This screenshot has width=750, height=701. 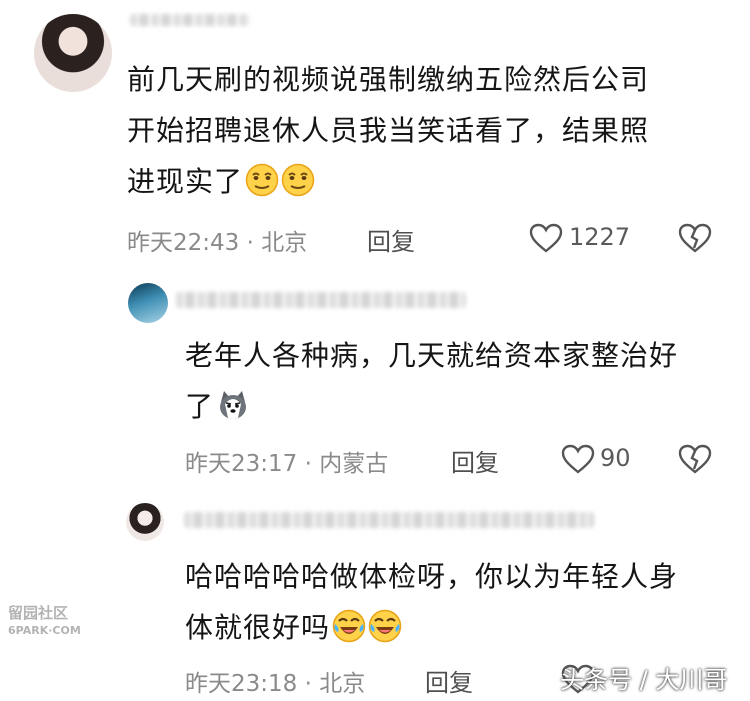 What do you see at coordinates (44, 630) in the screenshot?
I see `watermark-line: 6PARK·COM` at bounding box center [44, 630].